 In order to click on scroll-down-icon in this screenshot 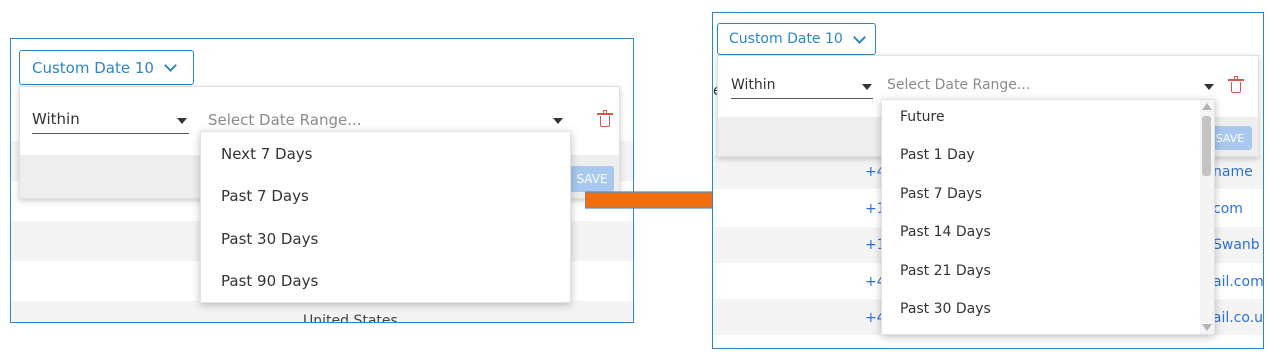, I will do `click(1207, 327)`.